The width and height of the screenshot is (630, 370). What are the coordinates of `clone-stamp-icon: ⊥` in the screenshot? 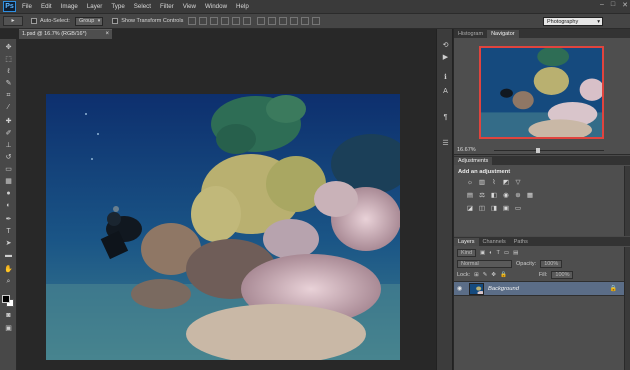 It's located at (8, 146).